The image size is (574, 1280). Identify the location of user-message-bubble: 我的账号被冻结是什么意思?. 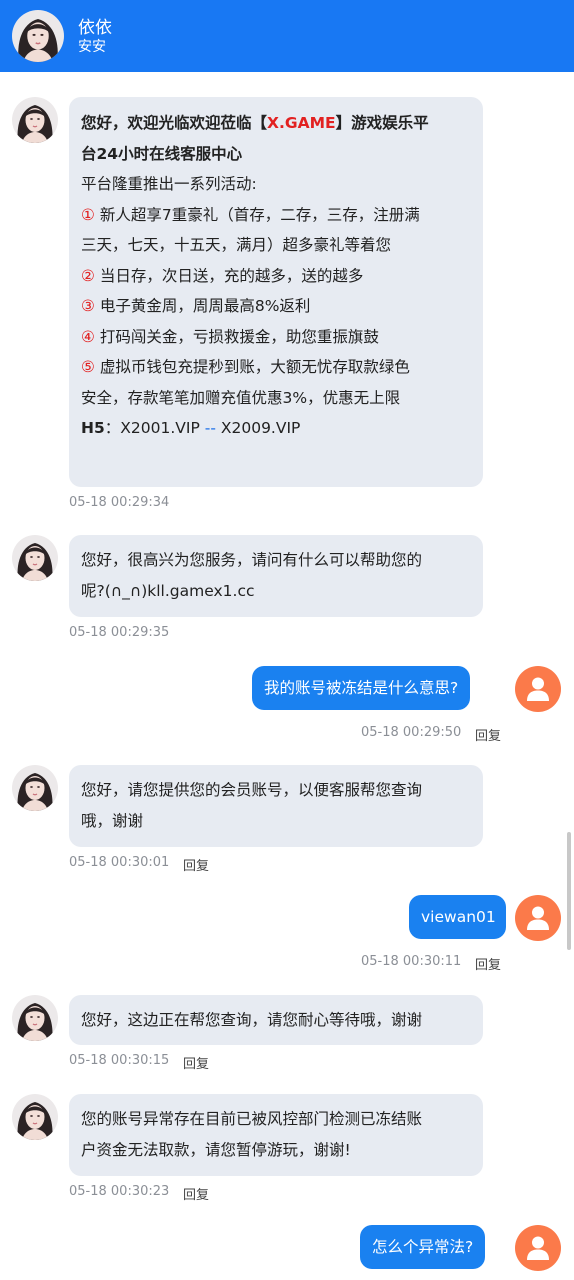
(361, 688).